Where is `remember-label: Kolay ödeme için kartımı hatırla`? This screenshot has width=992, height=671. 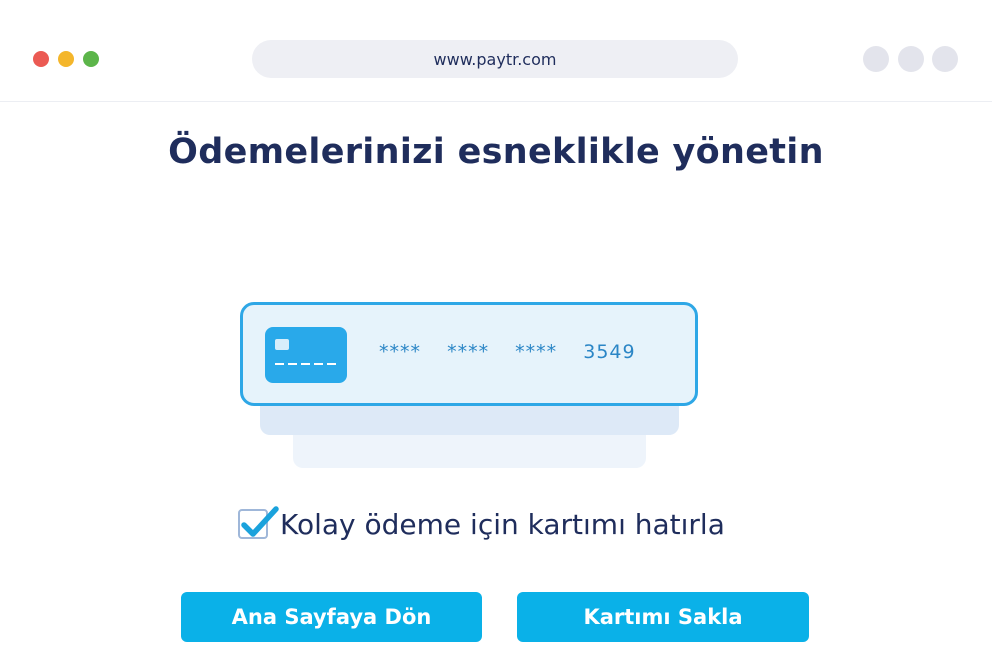
remember-label: Kolay ödeme için kartımı hatırla is located at coordinates (502, 524).